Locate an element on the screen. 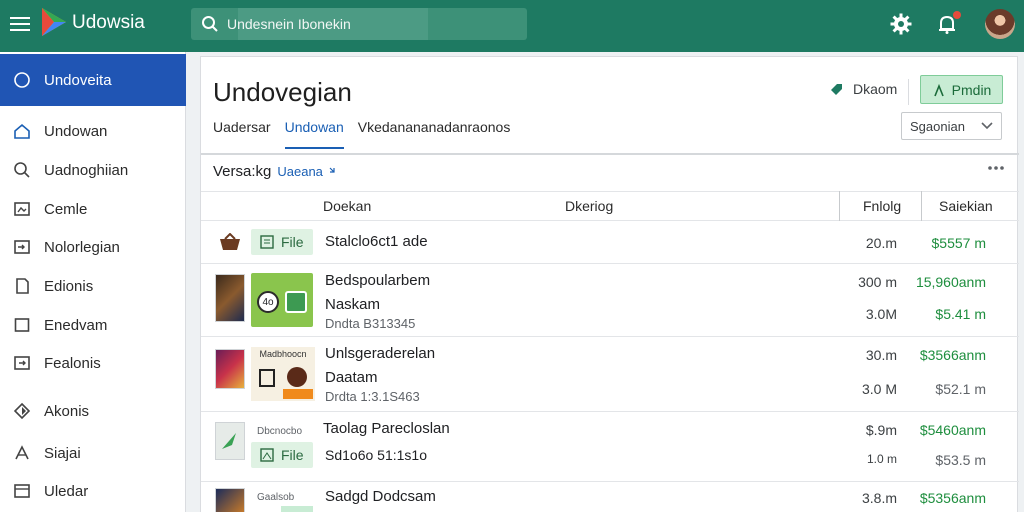 The image size is (1024, 512). row-title: Taolag Parecloslan is located at coordinates (386, 428).